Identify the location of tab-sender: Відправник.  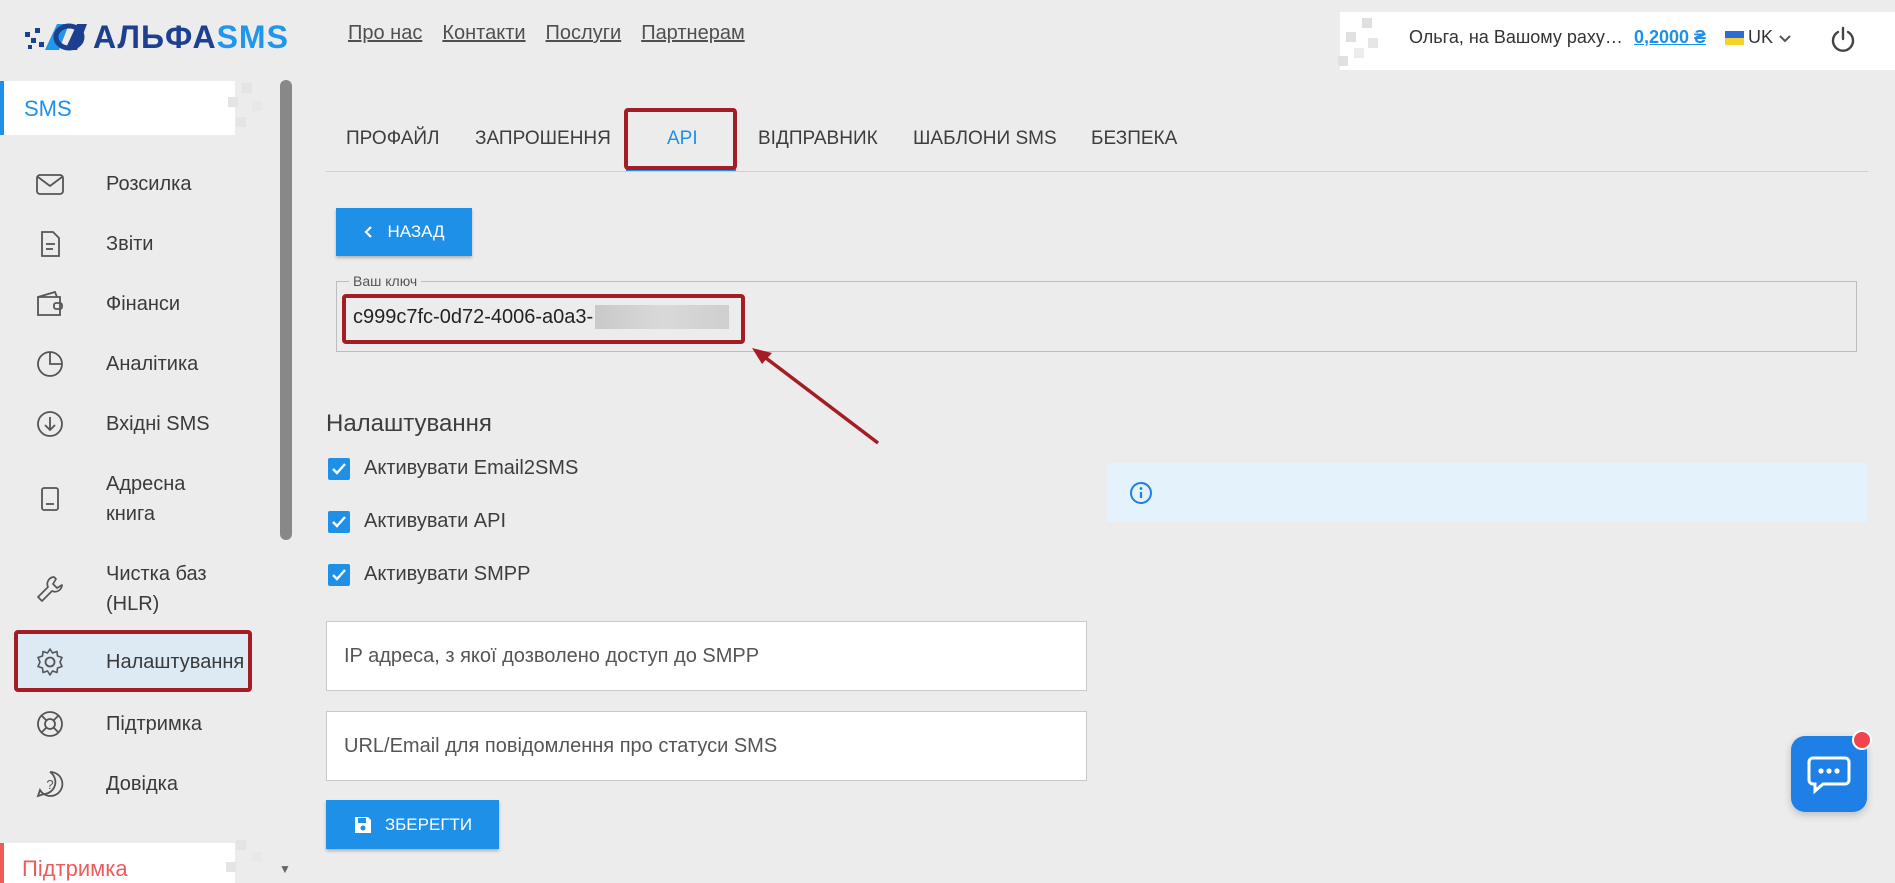
(818, 139).